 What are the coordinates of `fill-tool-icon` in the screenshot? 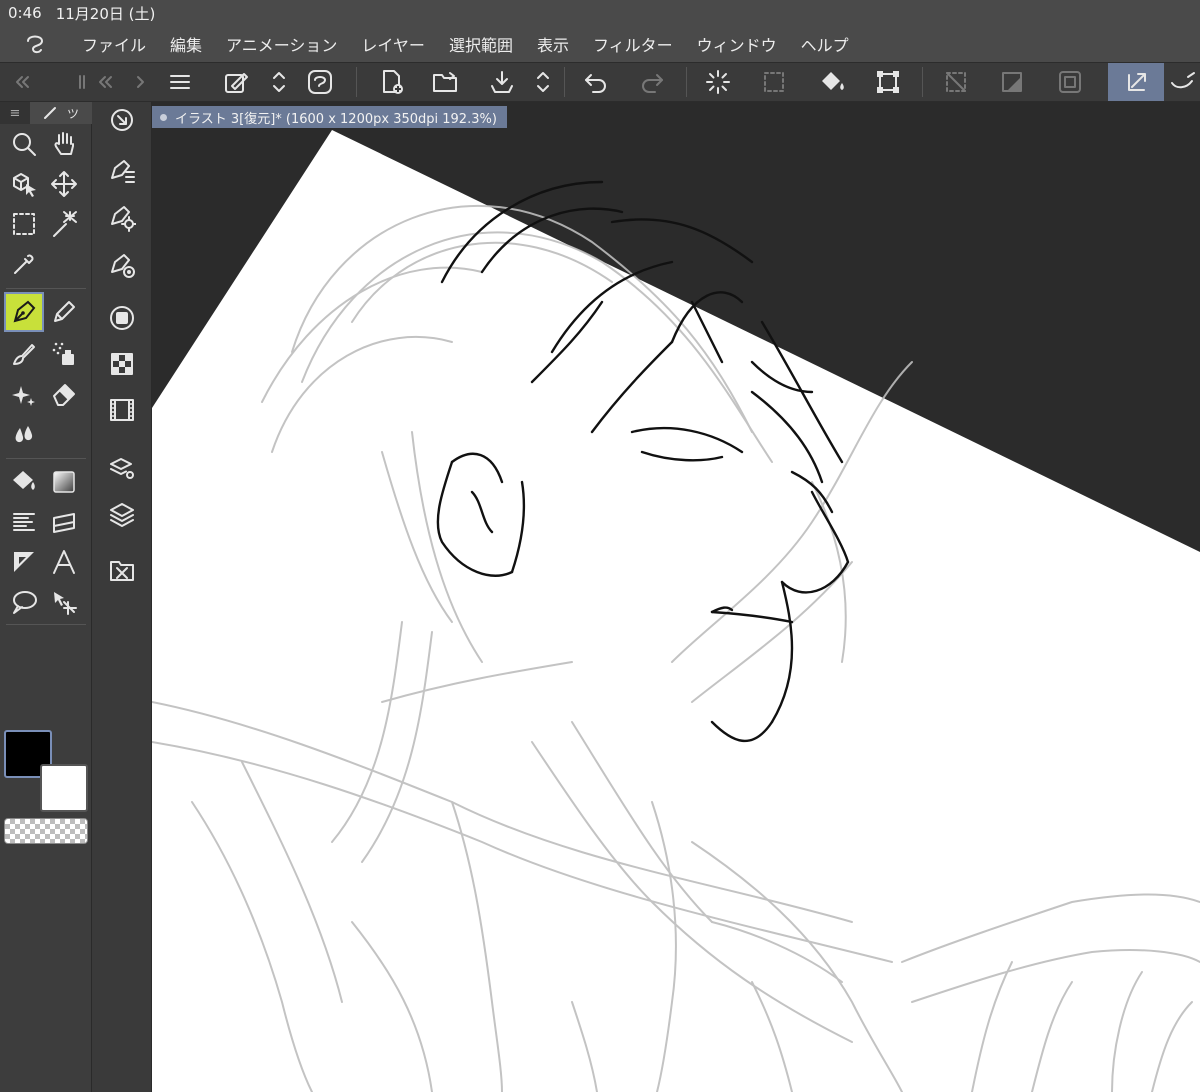 It's located at (24, 482).